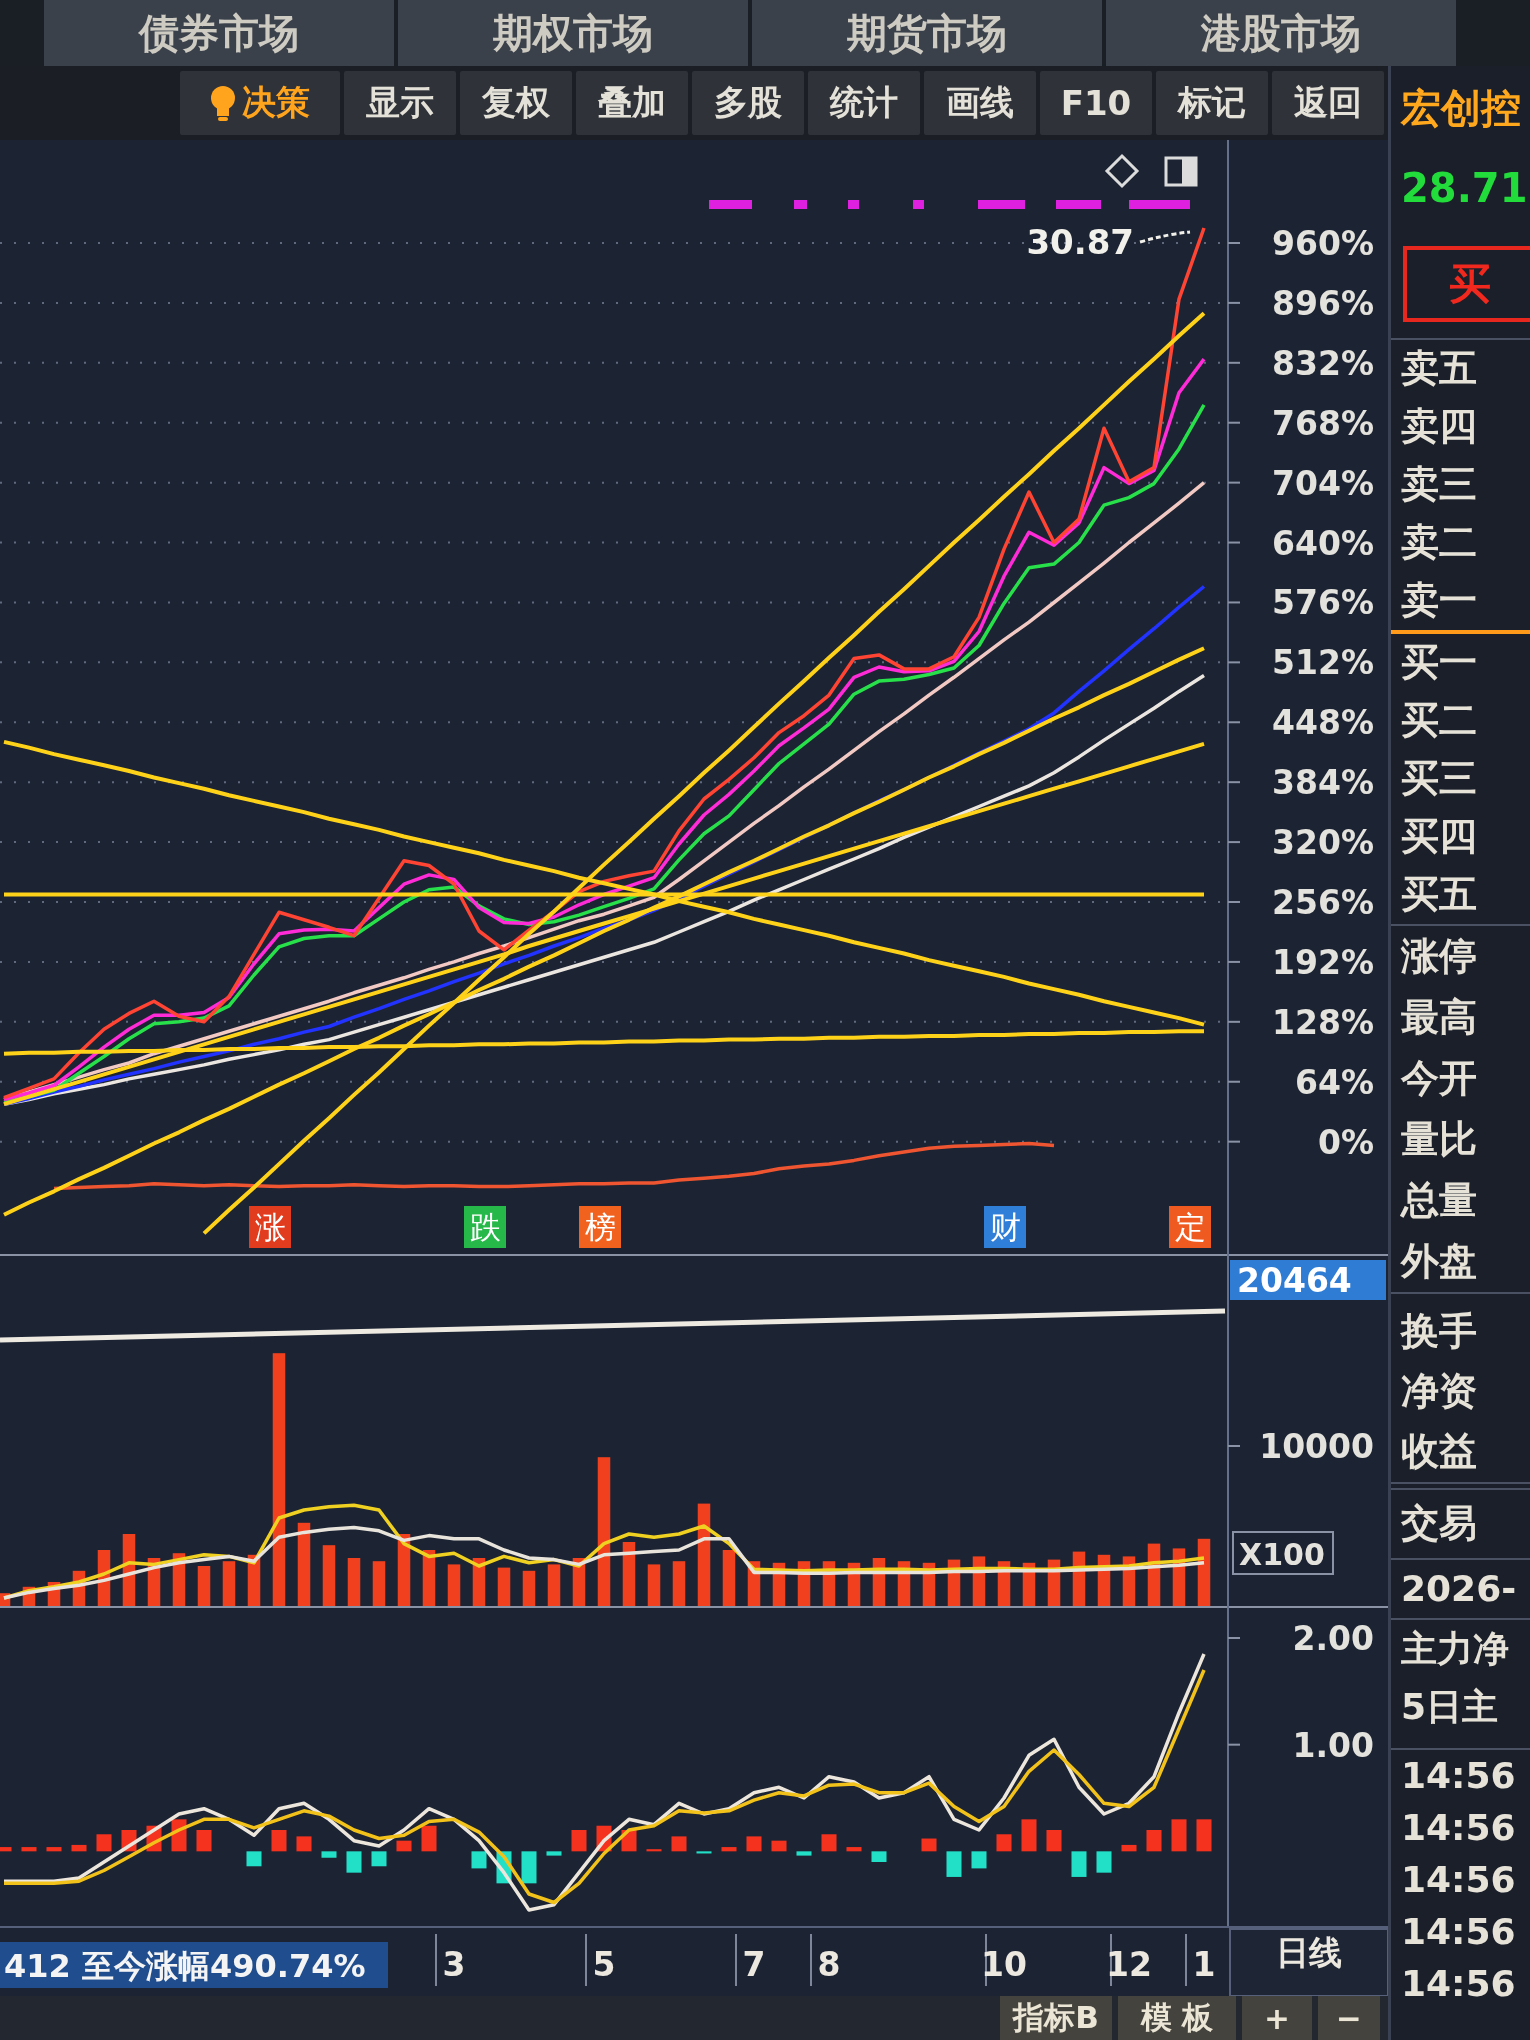 Image resolution: width=1530 pixels, height=2040 pixels. I want to click on month-label: 12, so click(1129, 1964).